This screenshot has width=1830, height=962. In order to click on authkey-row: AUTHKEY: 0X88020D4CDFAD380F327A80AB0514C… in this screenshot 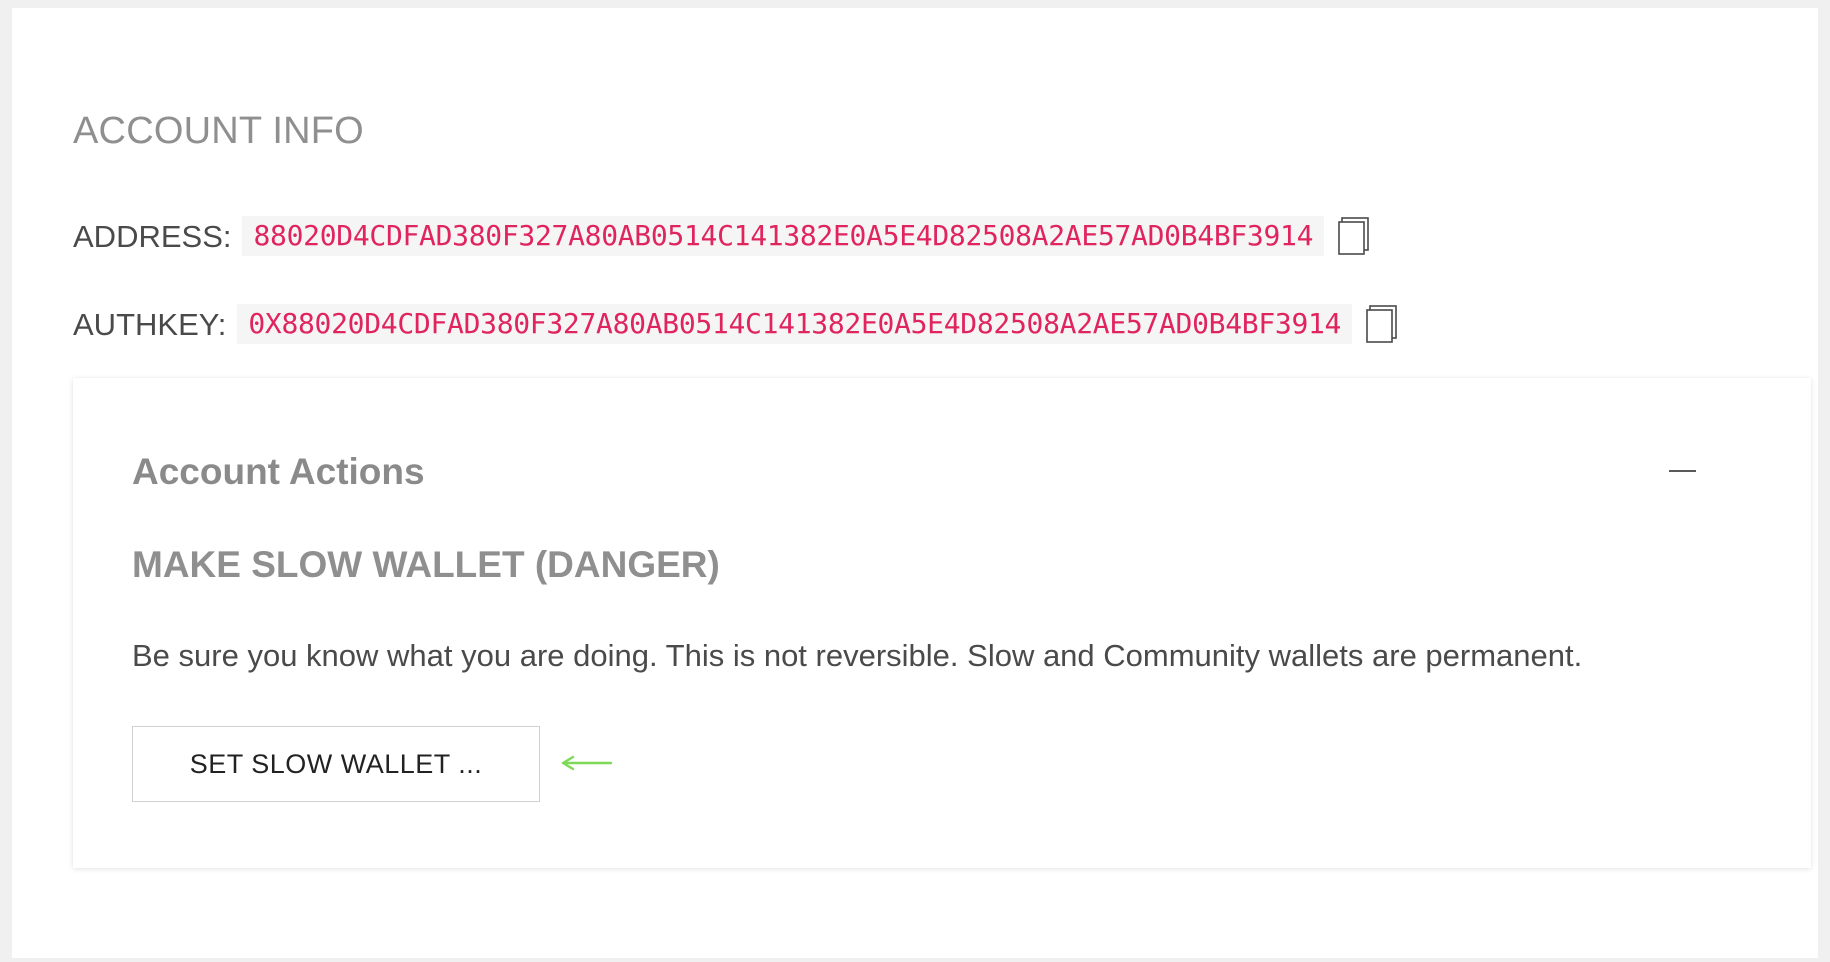, I will do `click(735, 324)`.